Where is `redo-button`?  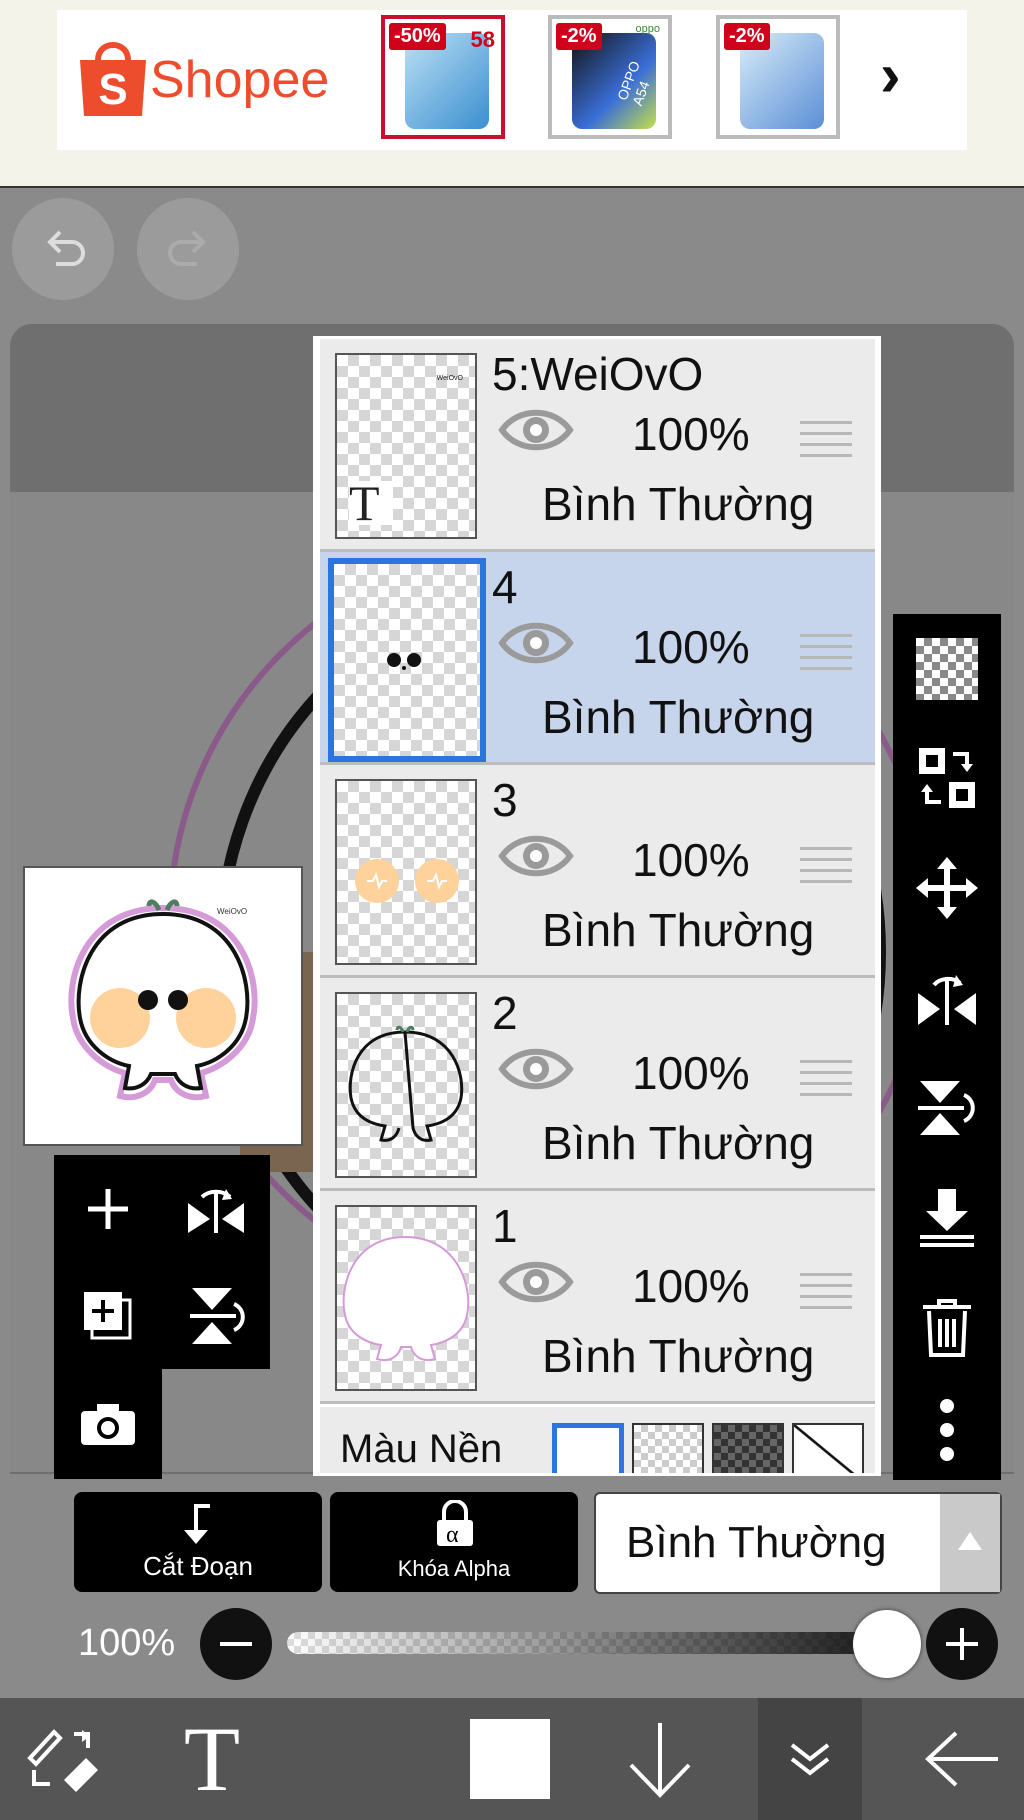
redo-button is located at coordinates (188, 249).